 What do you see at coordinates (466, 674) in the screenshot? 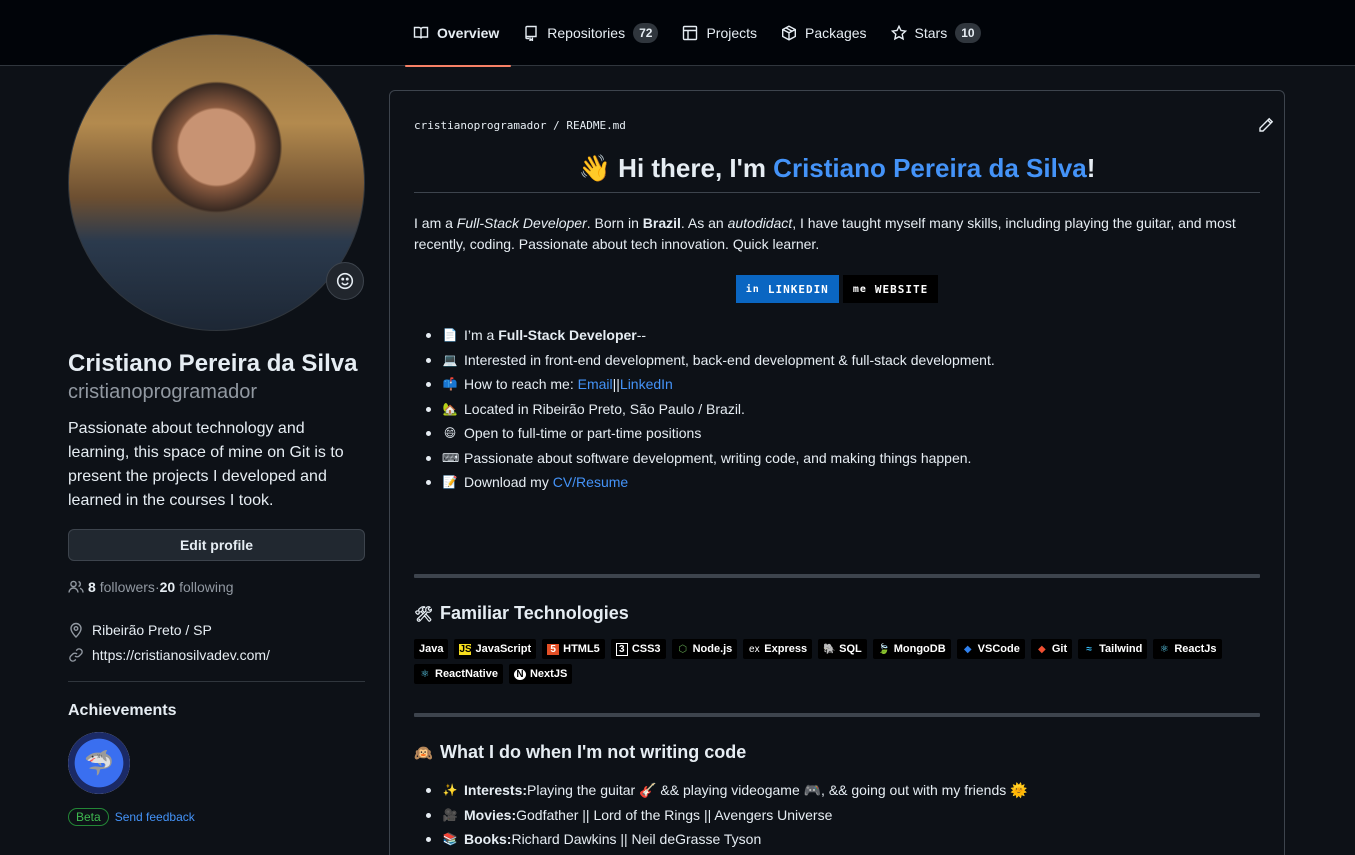
I see `tech-label: ReactNative` at bounding box center [466, 674].